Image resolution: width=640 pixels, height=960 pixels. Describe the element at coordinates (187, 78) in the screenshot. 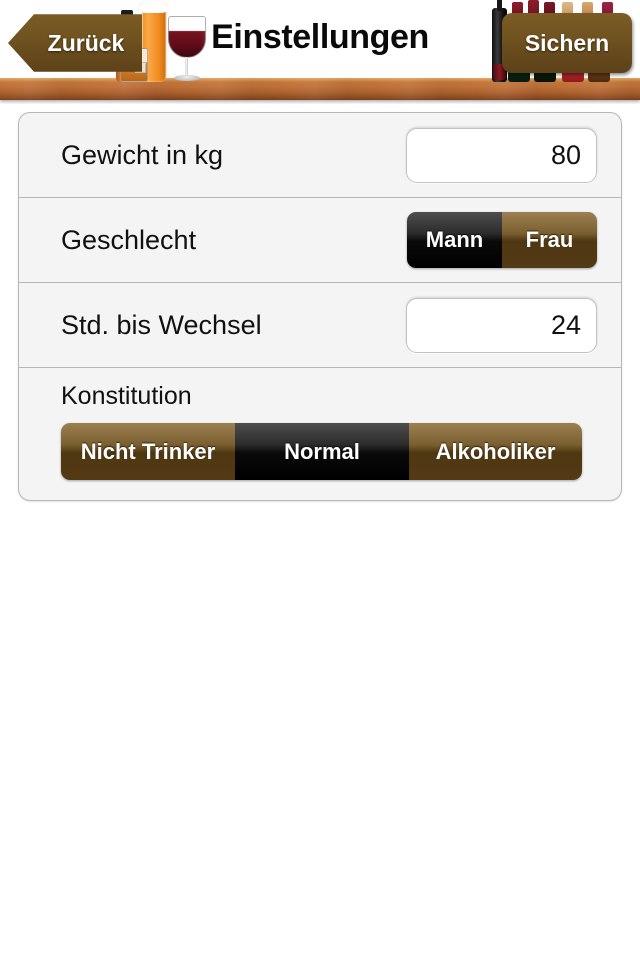

I see `wine-foot` at that location.